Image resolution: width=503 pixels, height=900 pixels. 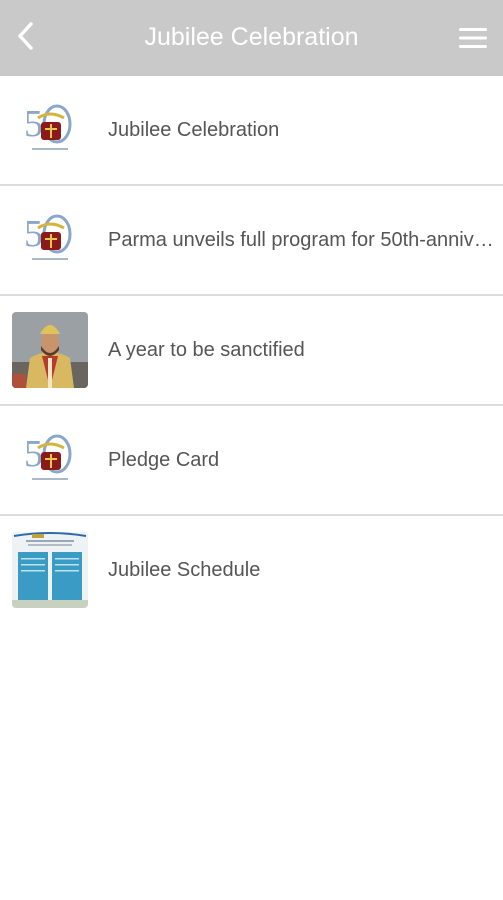 What do you see at coordinates (184, 570) in the screenshot?
I see `list-item-label: Jubilee Schedule` at bounding box center [184, 570].